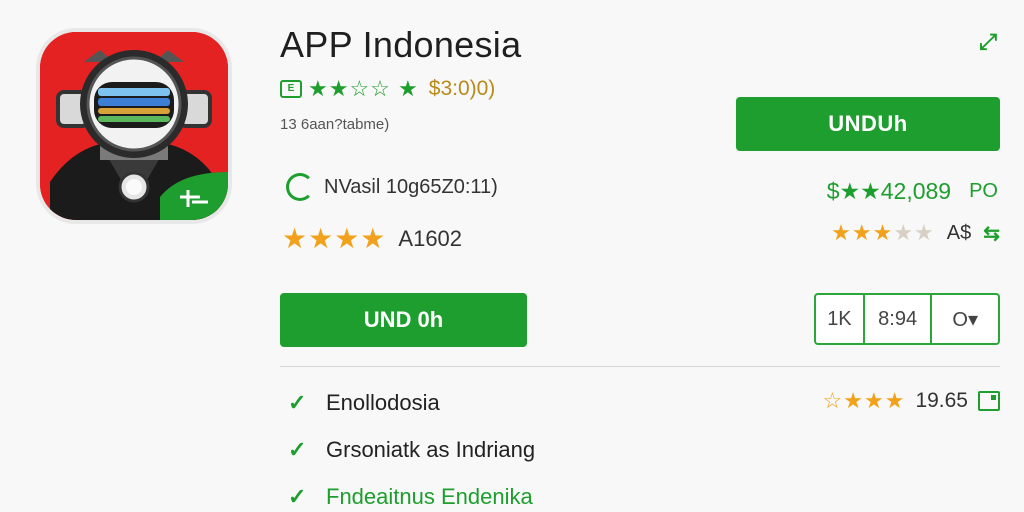 The image size is (1024, 512). I want to click on review-summary: ☆★★★ 19.65, so click(911, 401).